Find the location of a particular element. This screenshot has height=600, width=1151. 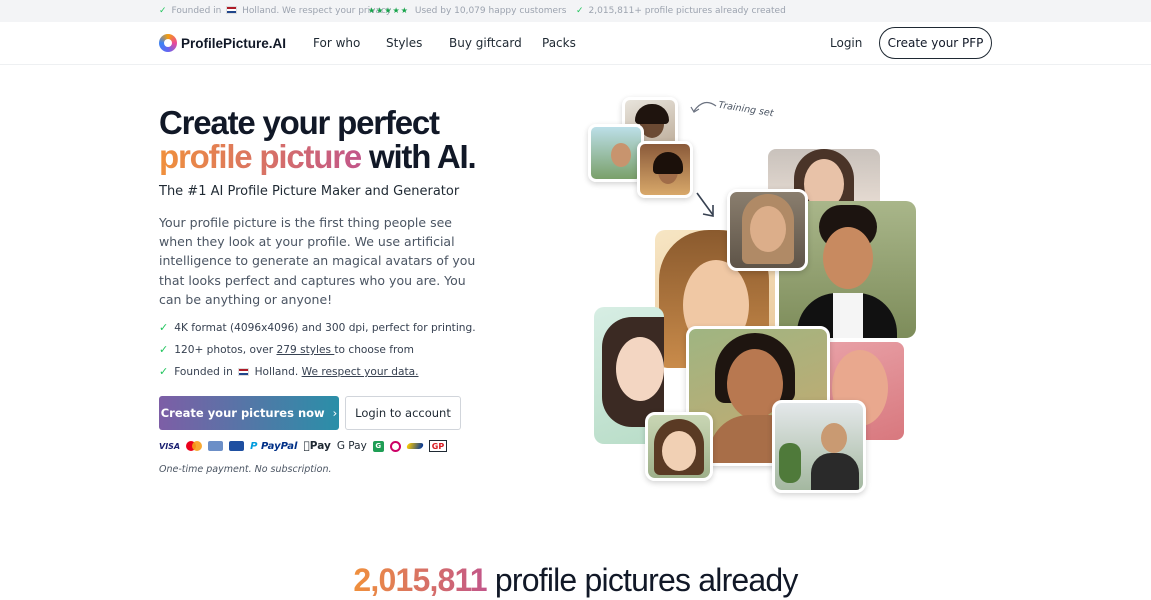

google-pay-icon: G Pay is located at coordinates (348, 446).